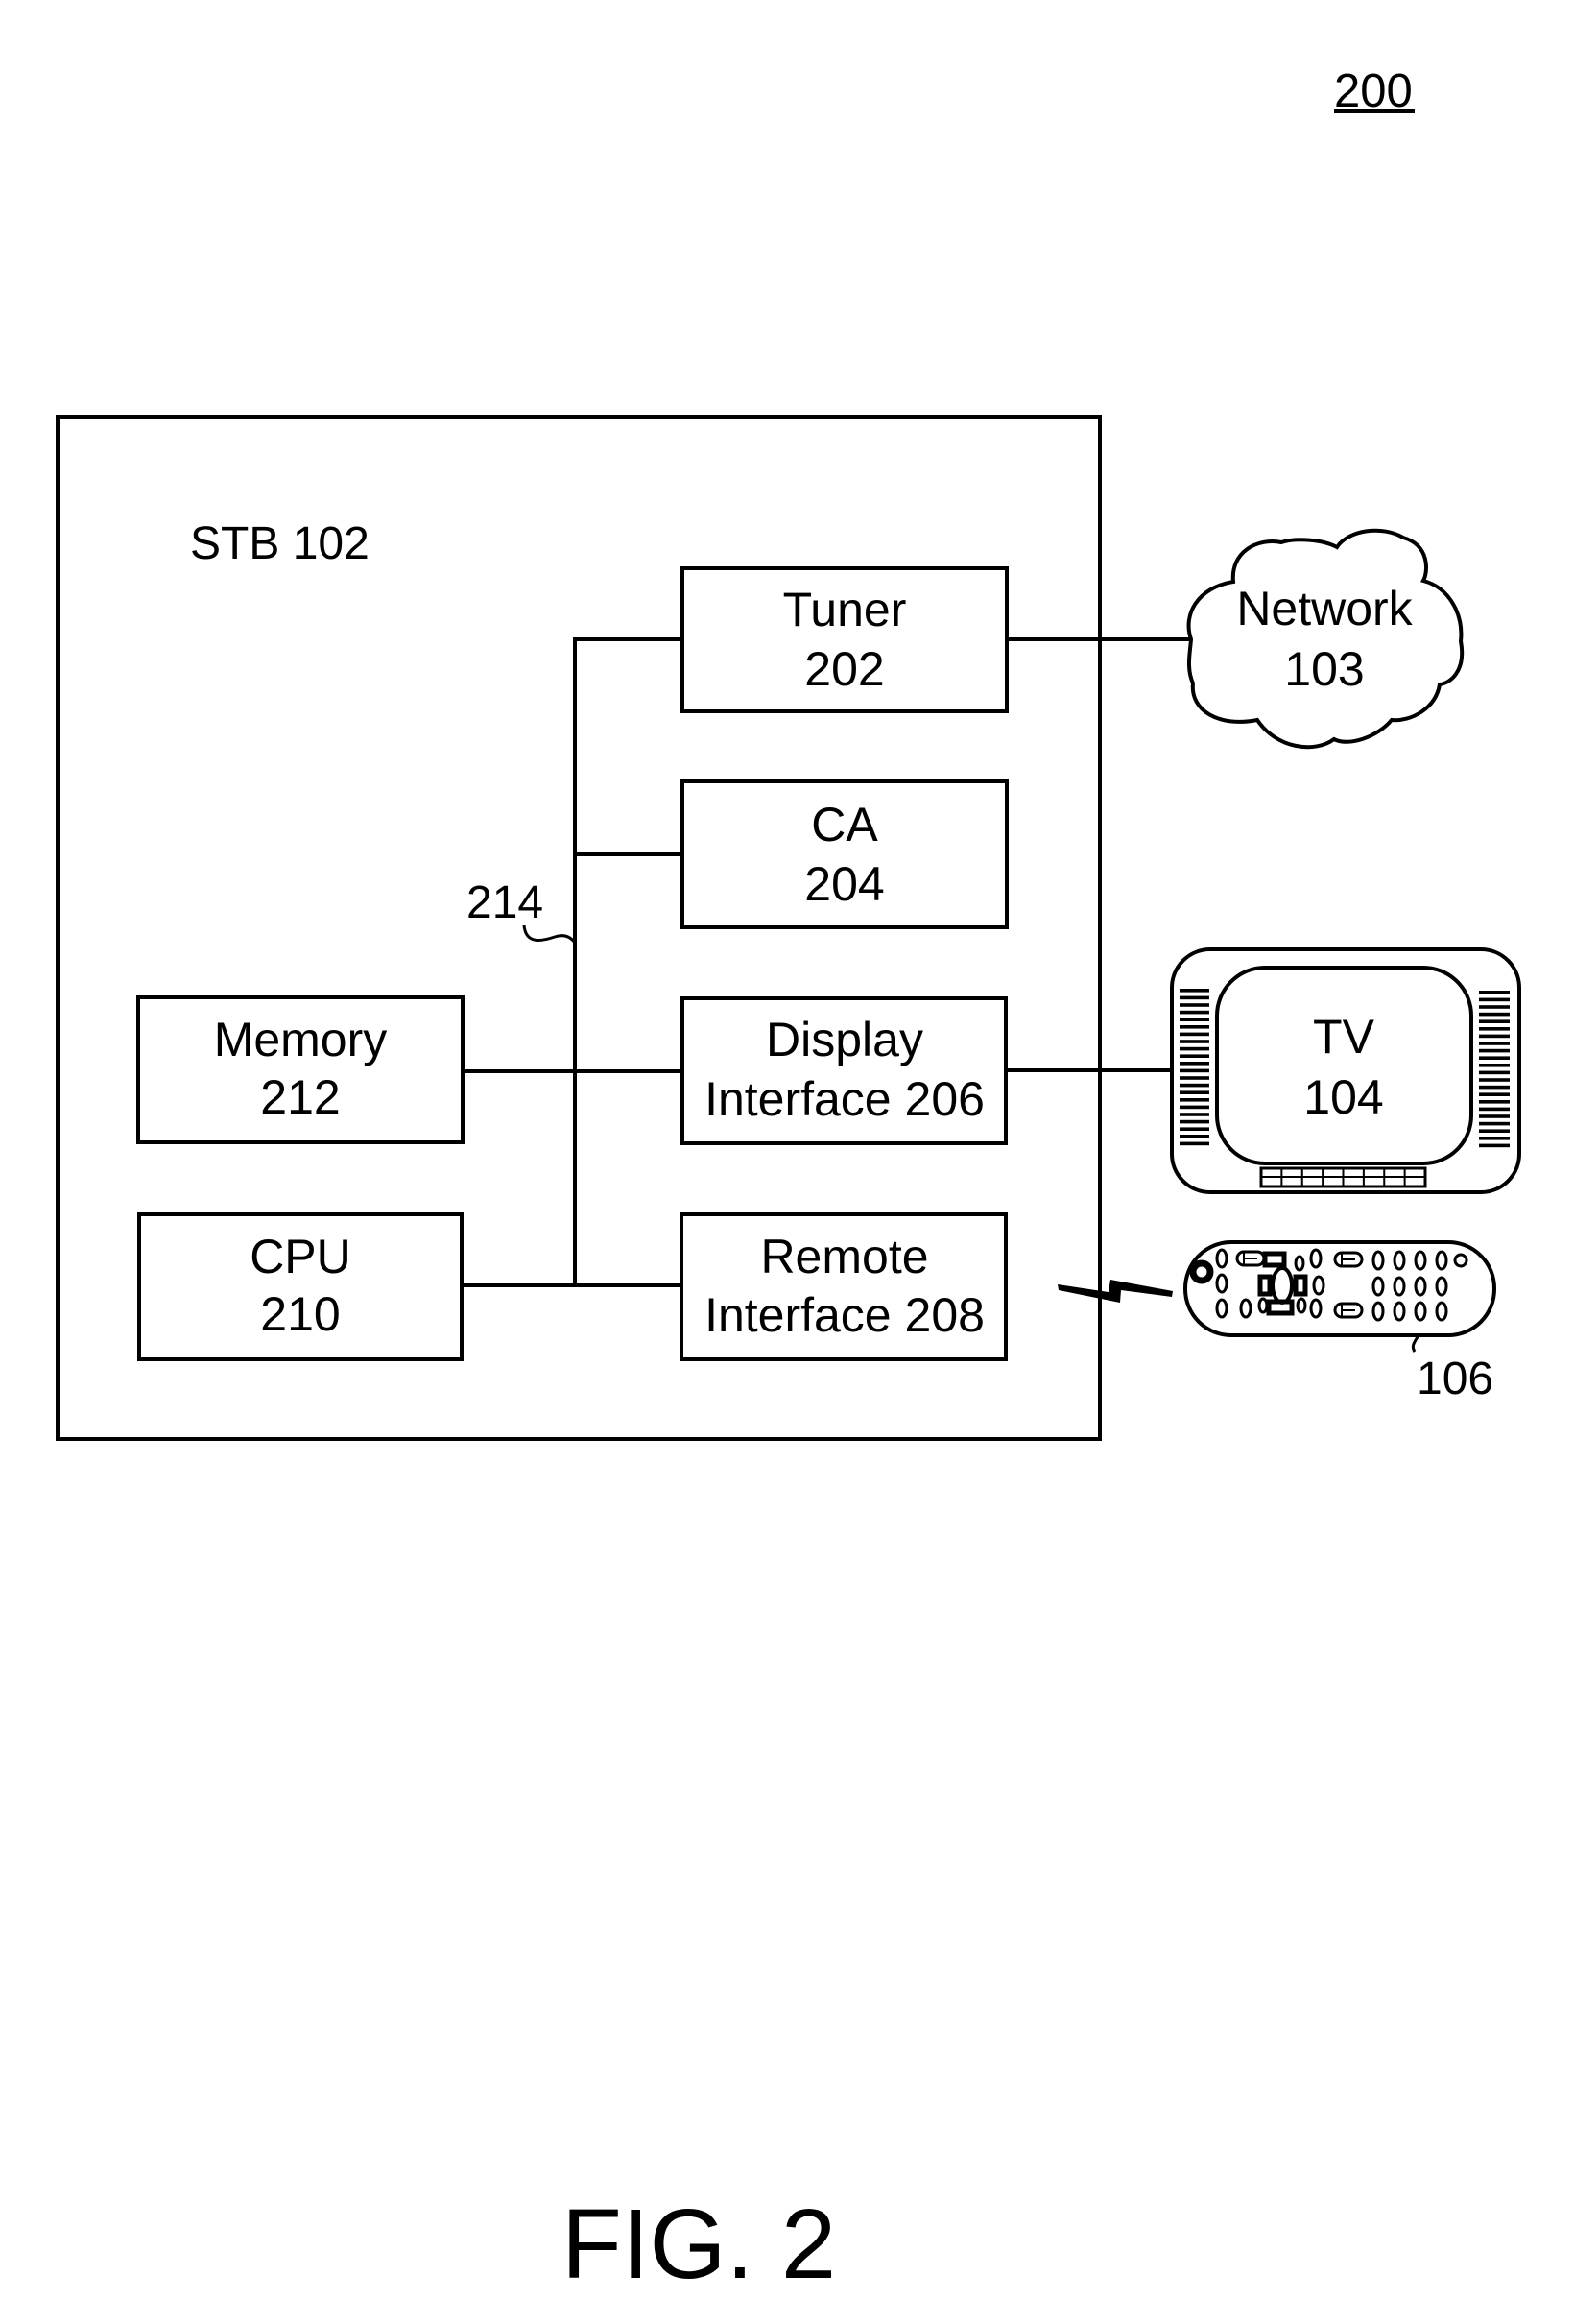 The image size is (1574, 2324). Describe the element at coordinates (844, 639) in the screenshot. I see `tuner-block: Tuner 202` at that location.